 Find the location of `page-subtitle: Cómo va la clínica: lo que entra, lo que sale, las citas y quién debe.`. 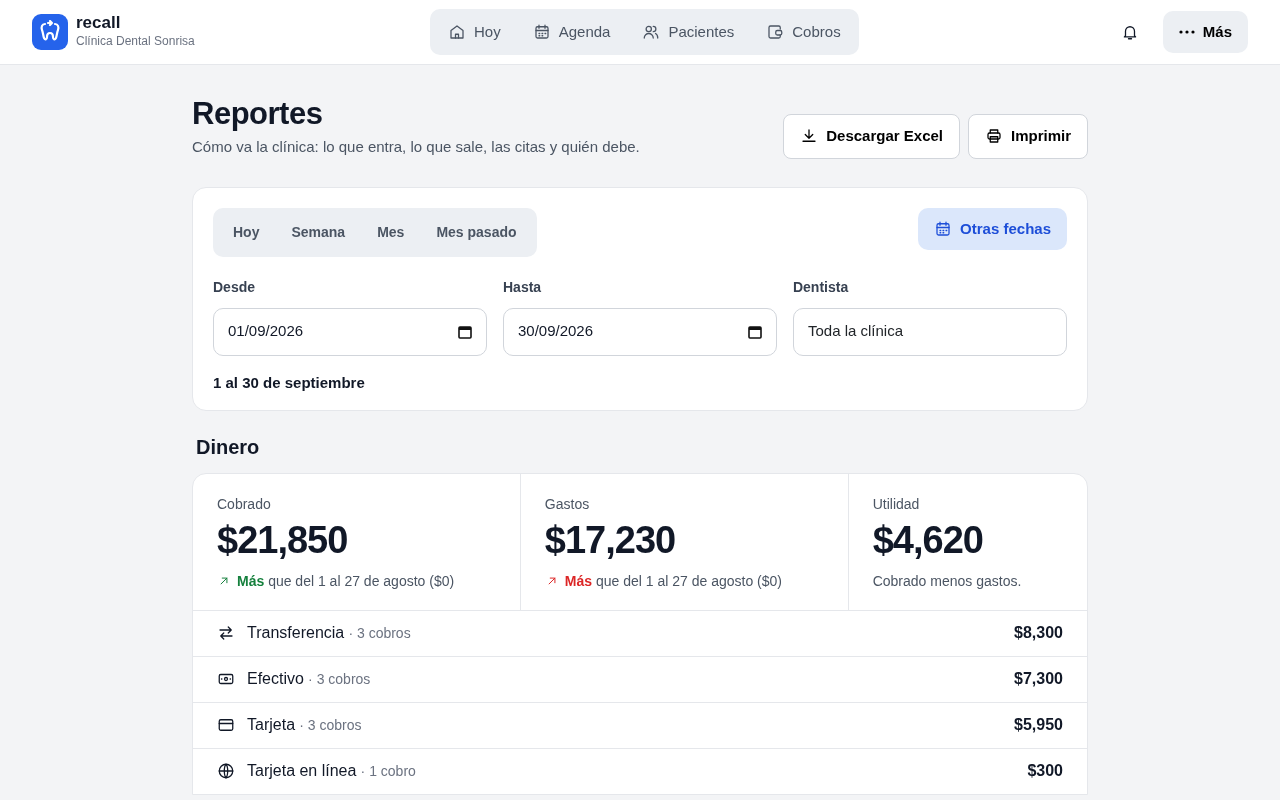

page-subtitle: Cómo va la clínica: lo que entra, lo que sale, las citas y quién debe. is located at coordinates (416, 147).